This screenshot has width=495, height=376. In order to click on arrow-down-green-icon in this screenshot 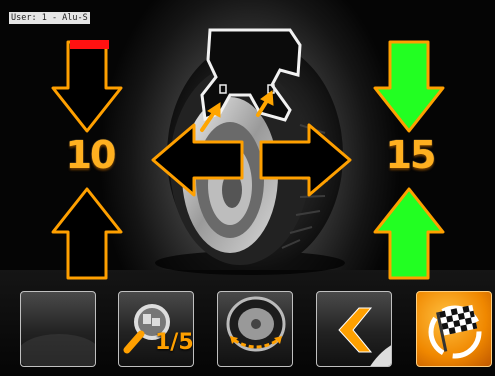, I will do `click(409, 86)`.